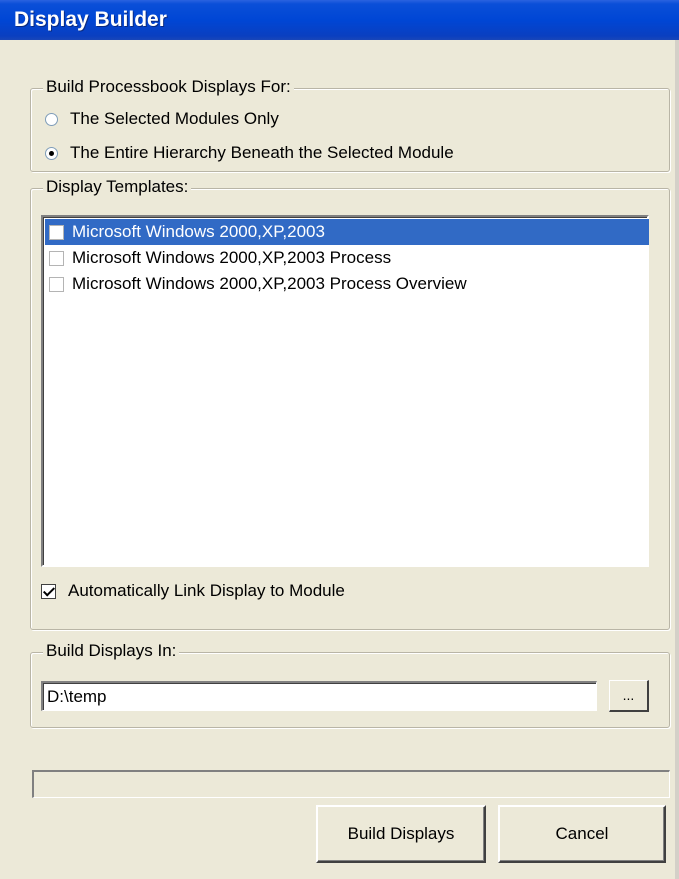 The height and width of the screenshot is (879, 679). What do you see at coordinates (168, 87) in the screenshot?
I see `build-for-legend: Build Processbook Displays For:` at bounding box center [168, 87].